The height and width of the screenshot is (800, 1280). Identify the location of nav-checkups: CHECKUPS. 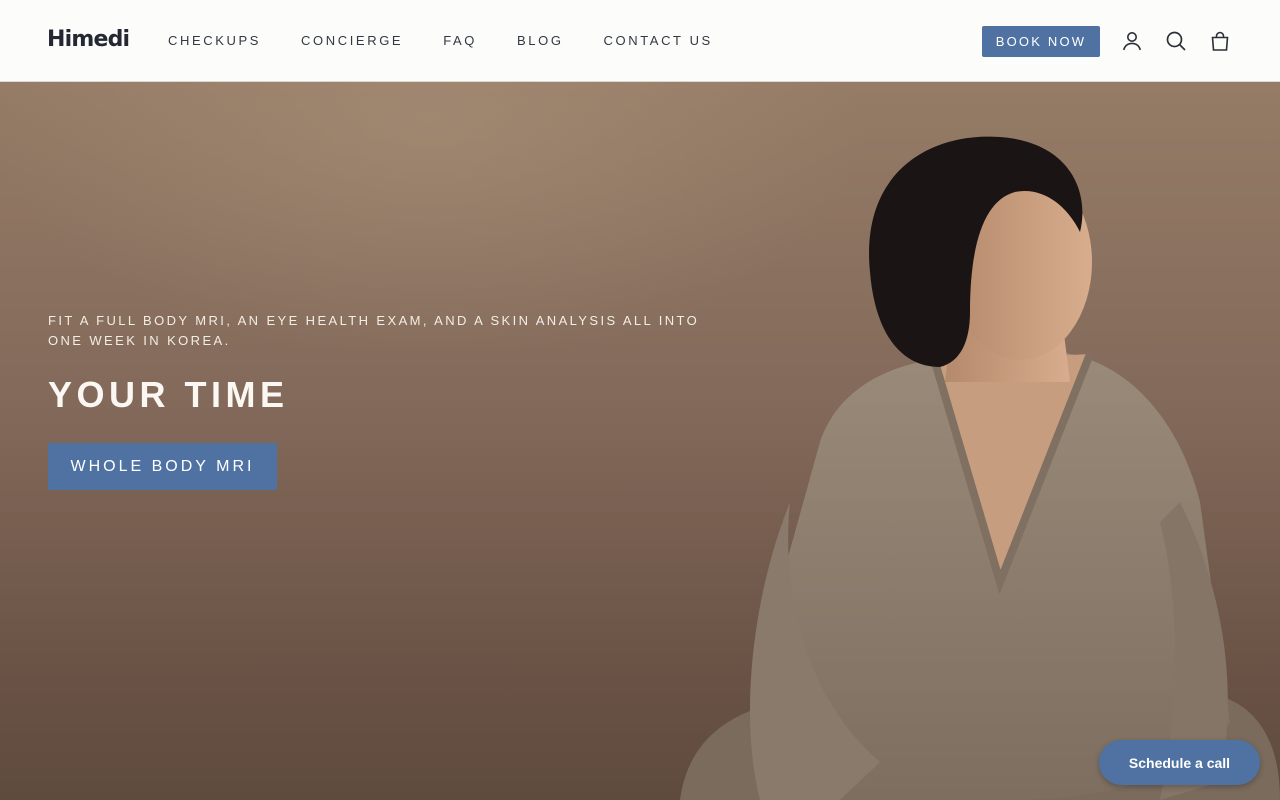
(214, 41).